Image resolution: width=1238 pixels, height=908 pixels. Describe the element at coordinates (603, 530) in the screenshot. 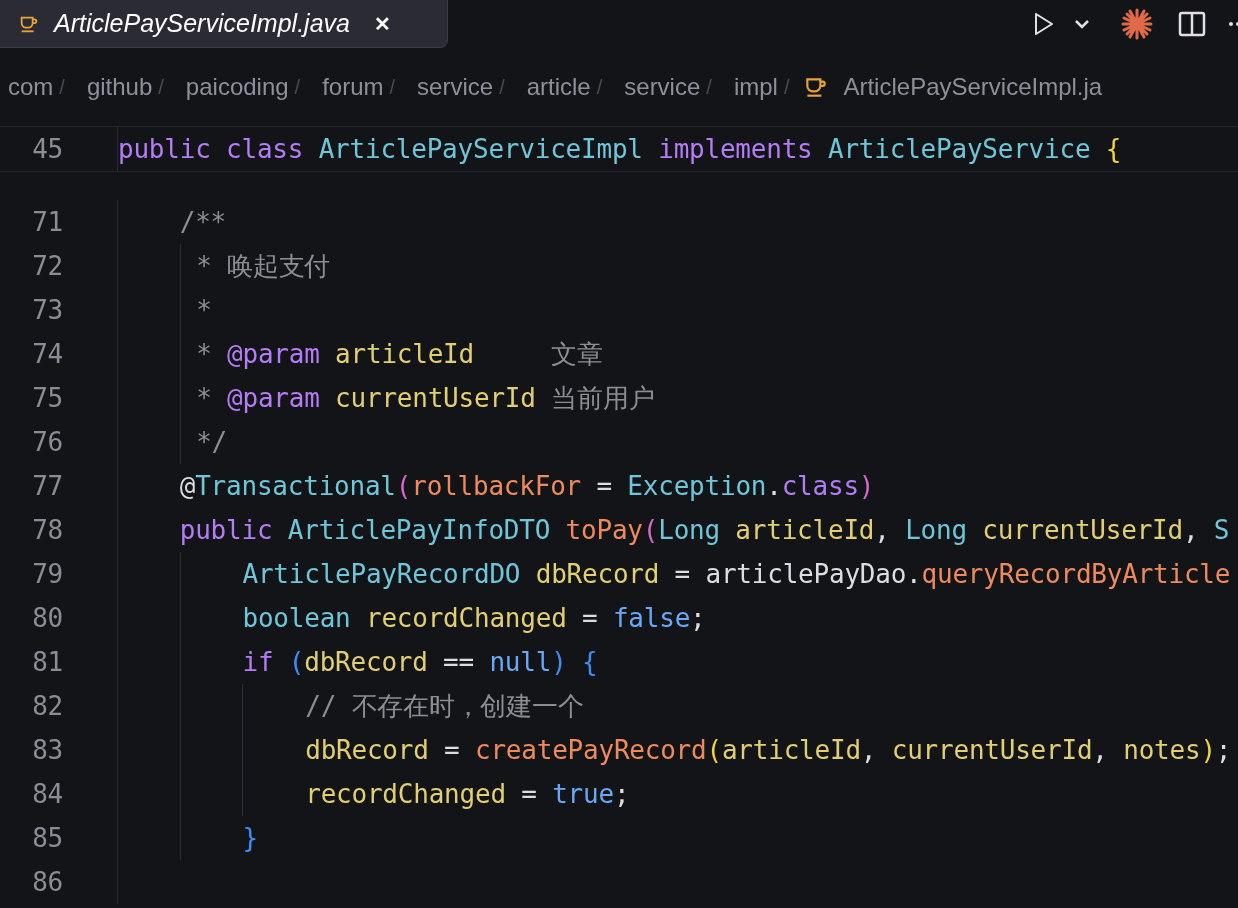

I see `code-token: toPay` at that location.